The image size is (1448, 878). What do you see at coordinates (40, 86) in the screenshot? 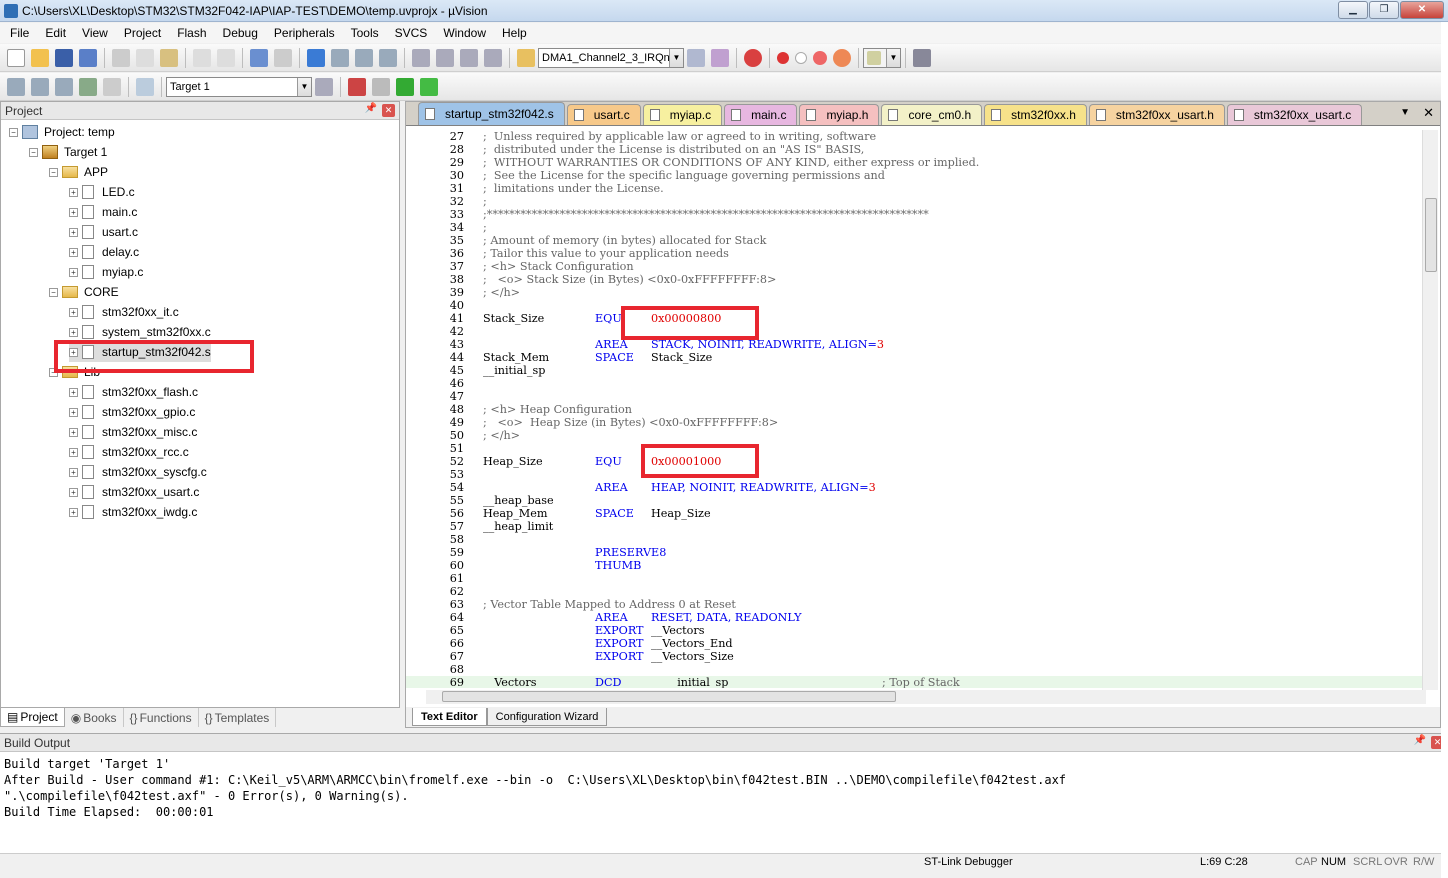
I see `build-icon` at bounding box center [40, 86].